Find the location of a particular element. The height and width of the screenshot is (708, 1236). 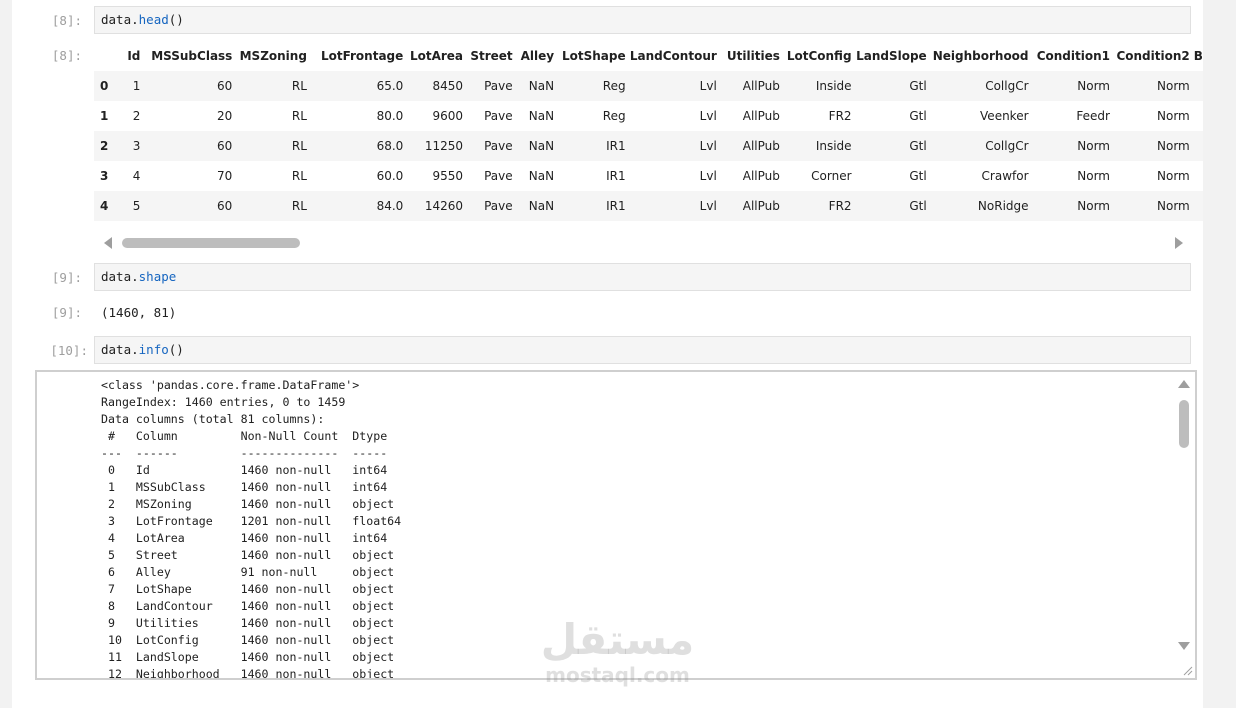

info-output-line: 11 LandSlope 1460 non-null object is located at coordinates (251, 657).